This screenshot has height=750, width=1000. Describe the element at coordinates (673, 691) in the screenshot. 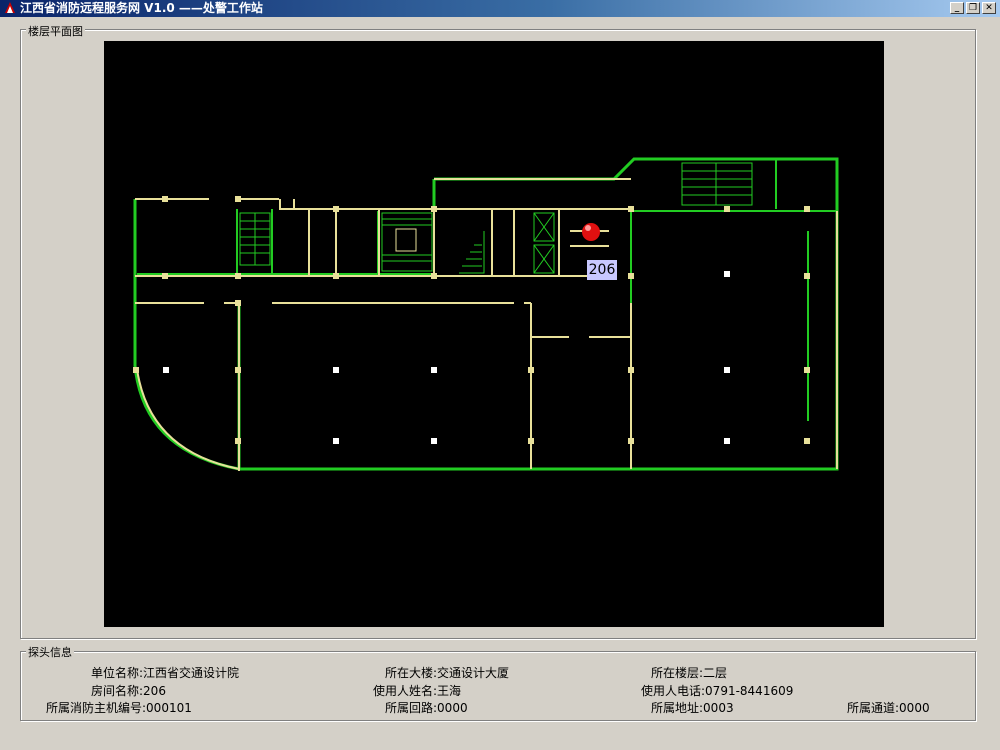

I see `user-phone-label: 使用人电话:` at that location.